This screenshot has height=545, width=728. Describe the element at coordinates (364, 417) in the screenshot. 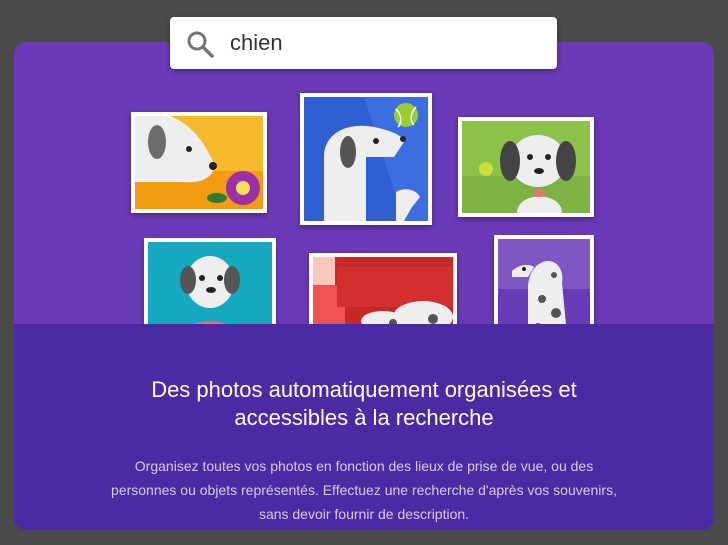

I see `promo-headline-line2: accessibles à la recherche` at that location.